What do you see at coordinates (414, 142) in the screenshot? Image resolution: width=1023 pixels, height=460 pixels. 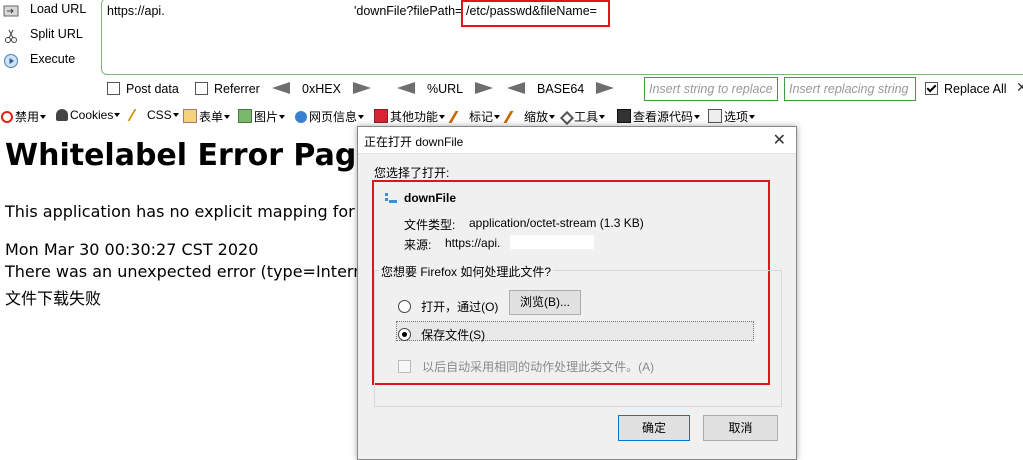 I see `dialog-title: 正在打开 downFile` at bounding box center [414, 142].